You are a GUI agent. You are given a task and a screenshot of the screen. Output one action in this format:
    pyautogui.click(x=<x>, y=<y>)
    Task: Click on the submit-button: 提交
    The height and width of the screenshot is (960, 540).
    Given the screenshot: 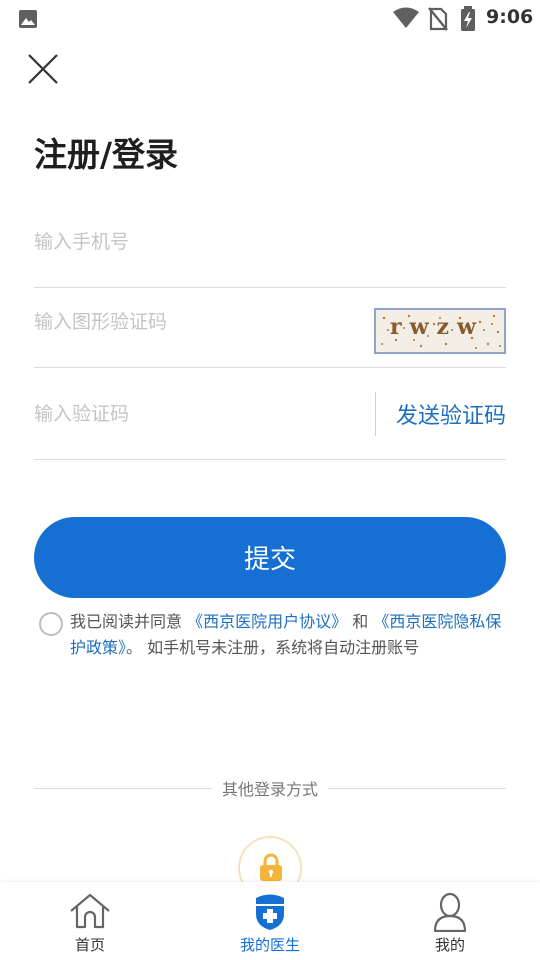 What is the action you would take?
    pyautogui.click(x=270, y=557)
    